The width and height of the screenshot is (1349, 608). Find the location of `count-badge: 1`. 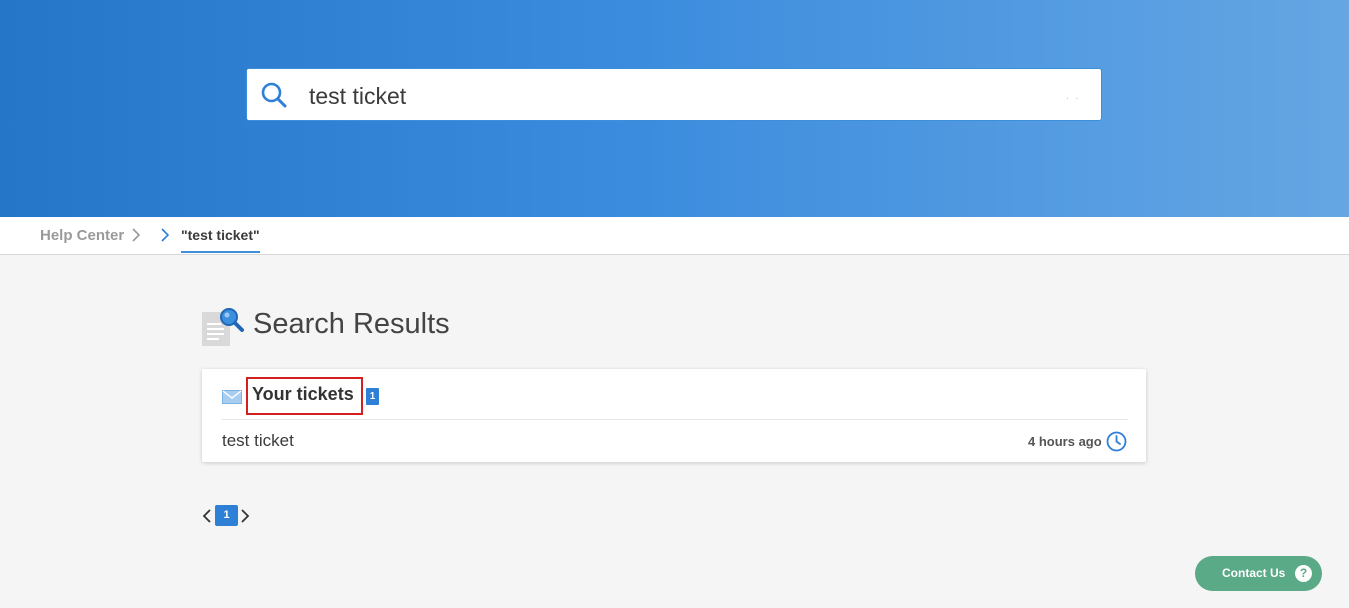

count-badge: 1 is located at coordinates (372, 396).